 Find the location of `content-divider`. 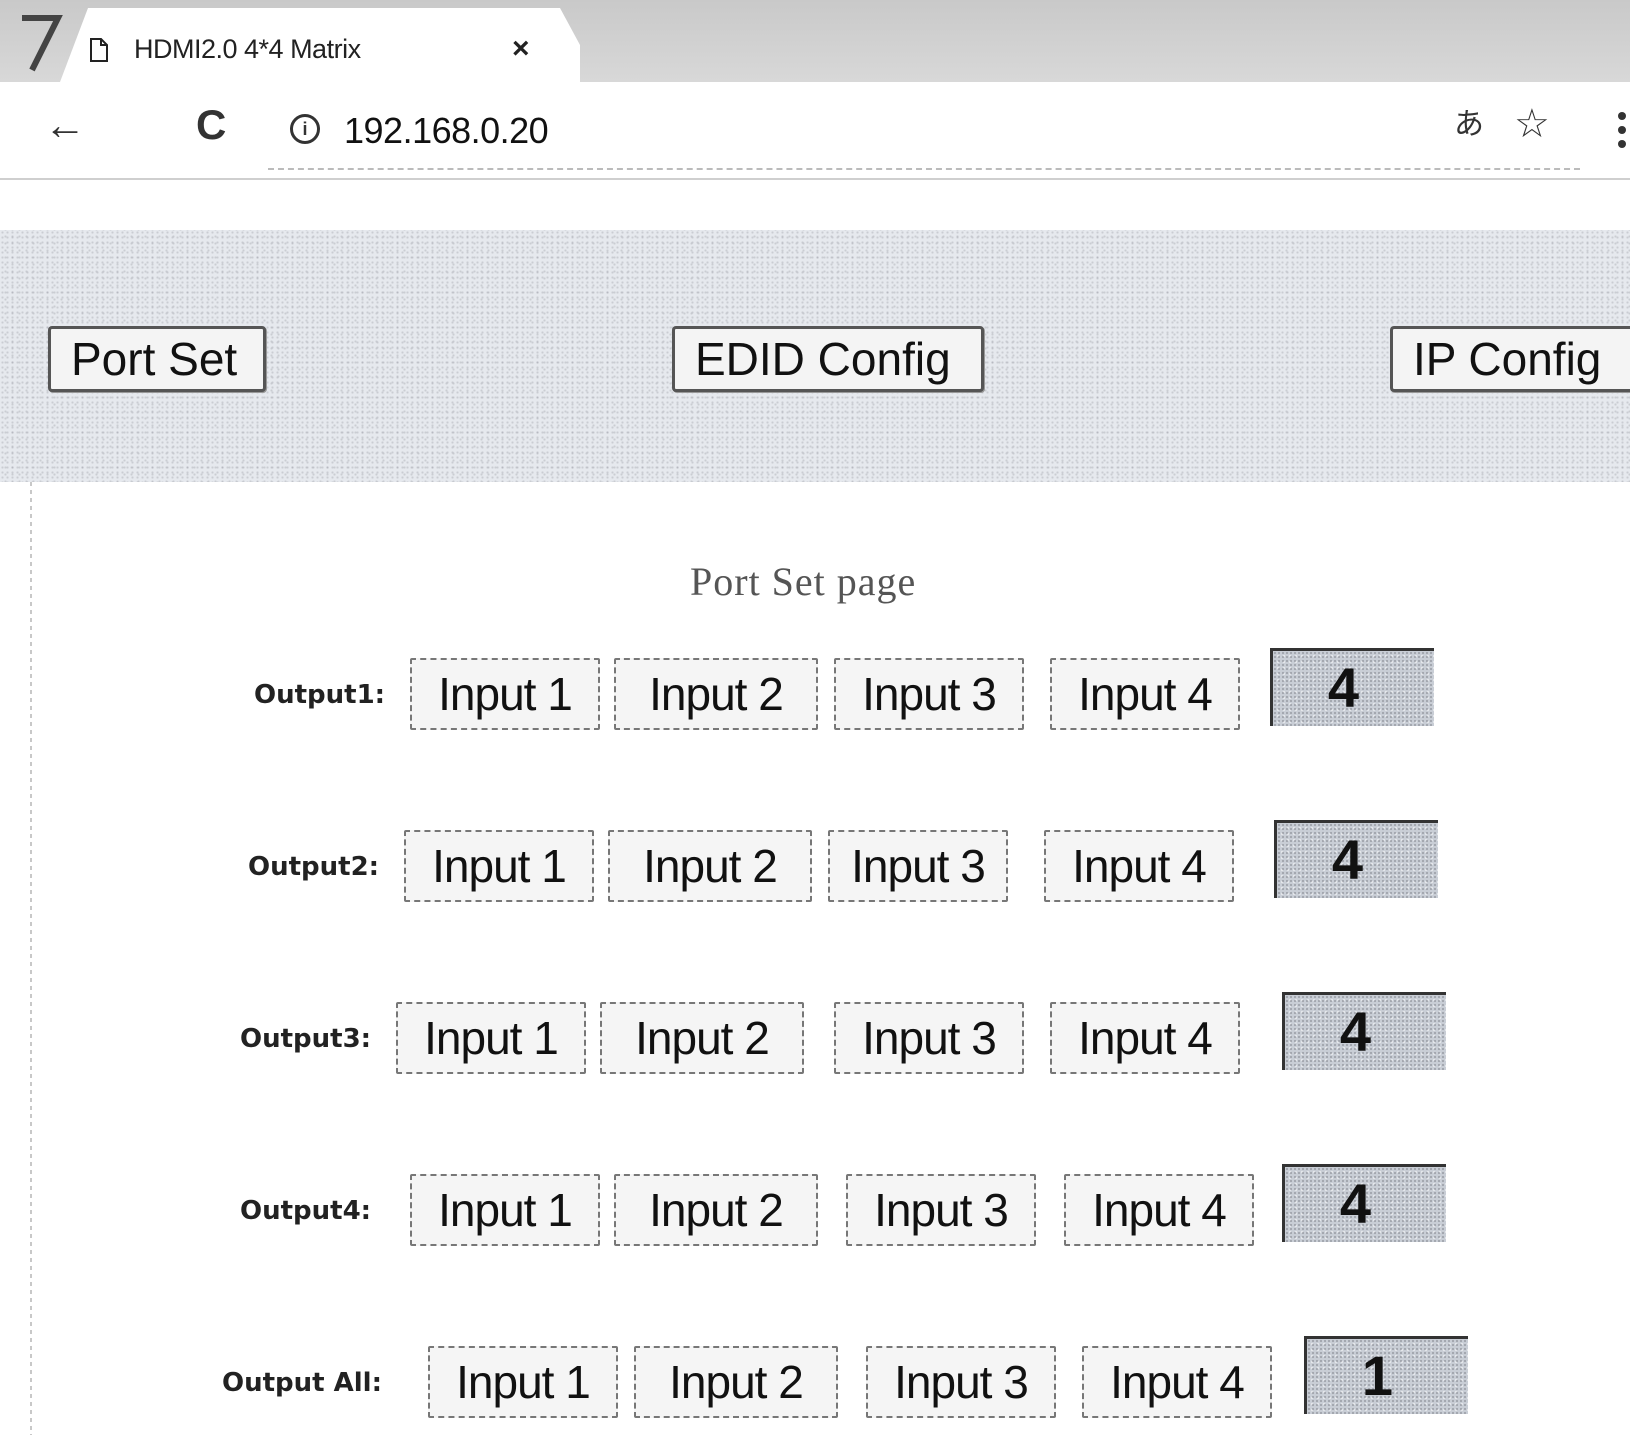

content-divider is located at coordinates (31, 958).